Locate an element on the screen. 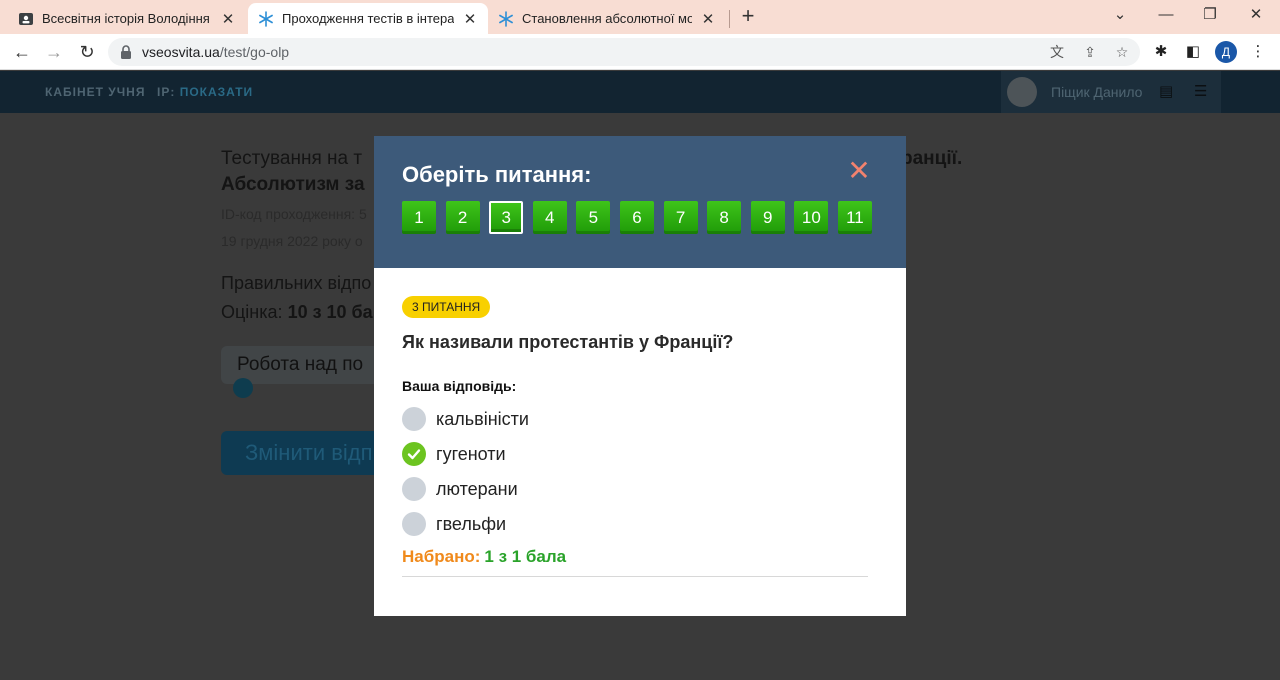 The height and width of the screenshot is (680, 1280). attempt-id: ID-код проходження: 5 is located at coordinates (294, 214).